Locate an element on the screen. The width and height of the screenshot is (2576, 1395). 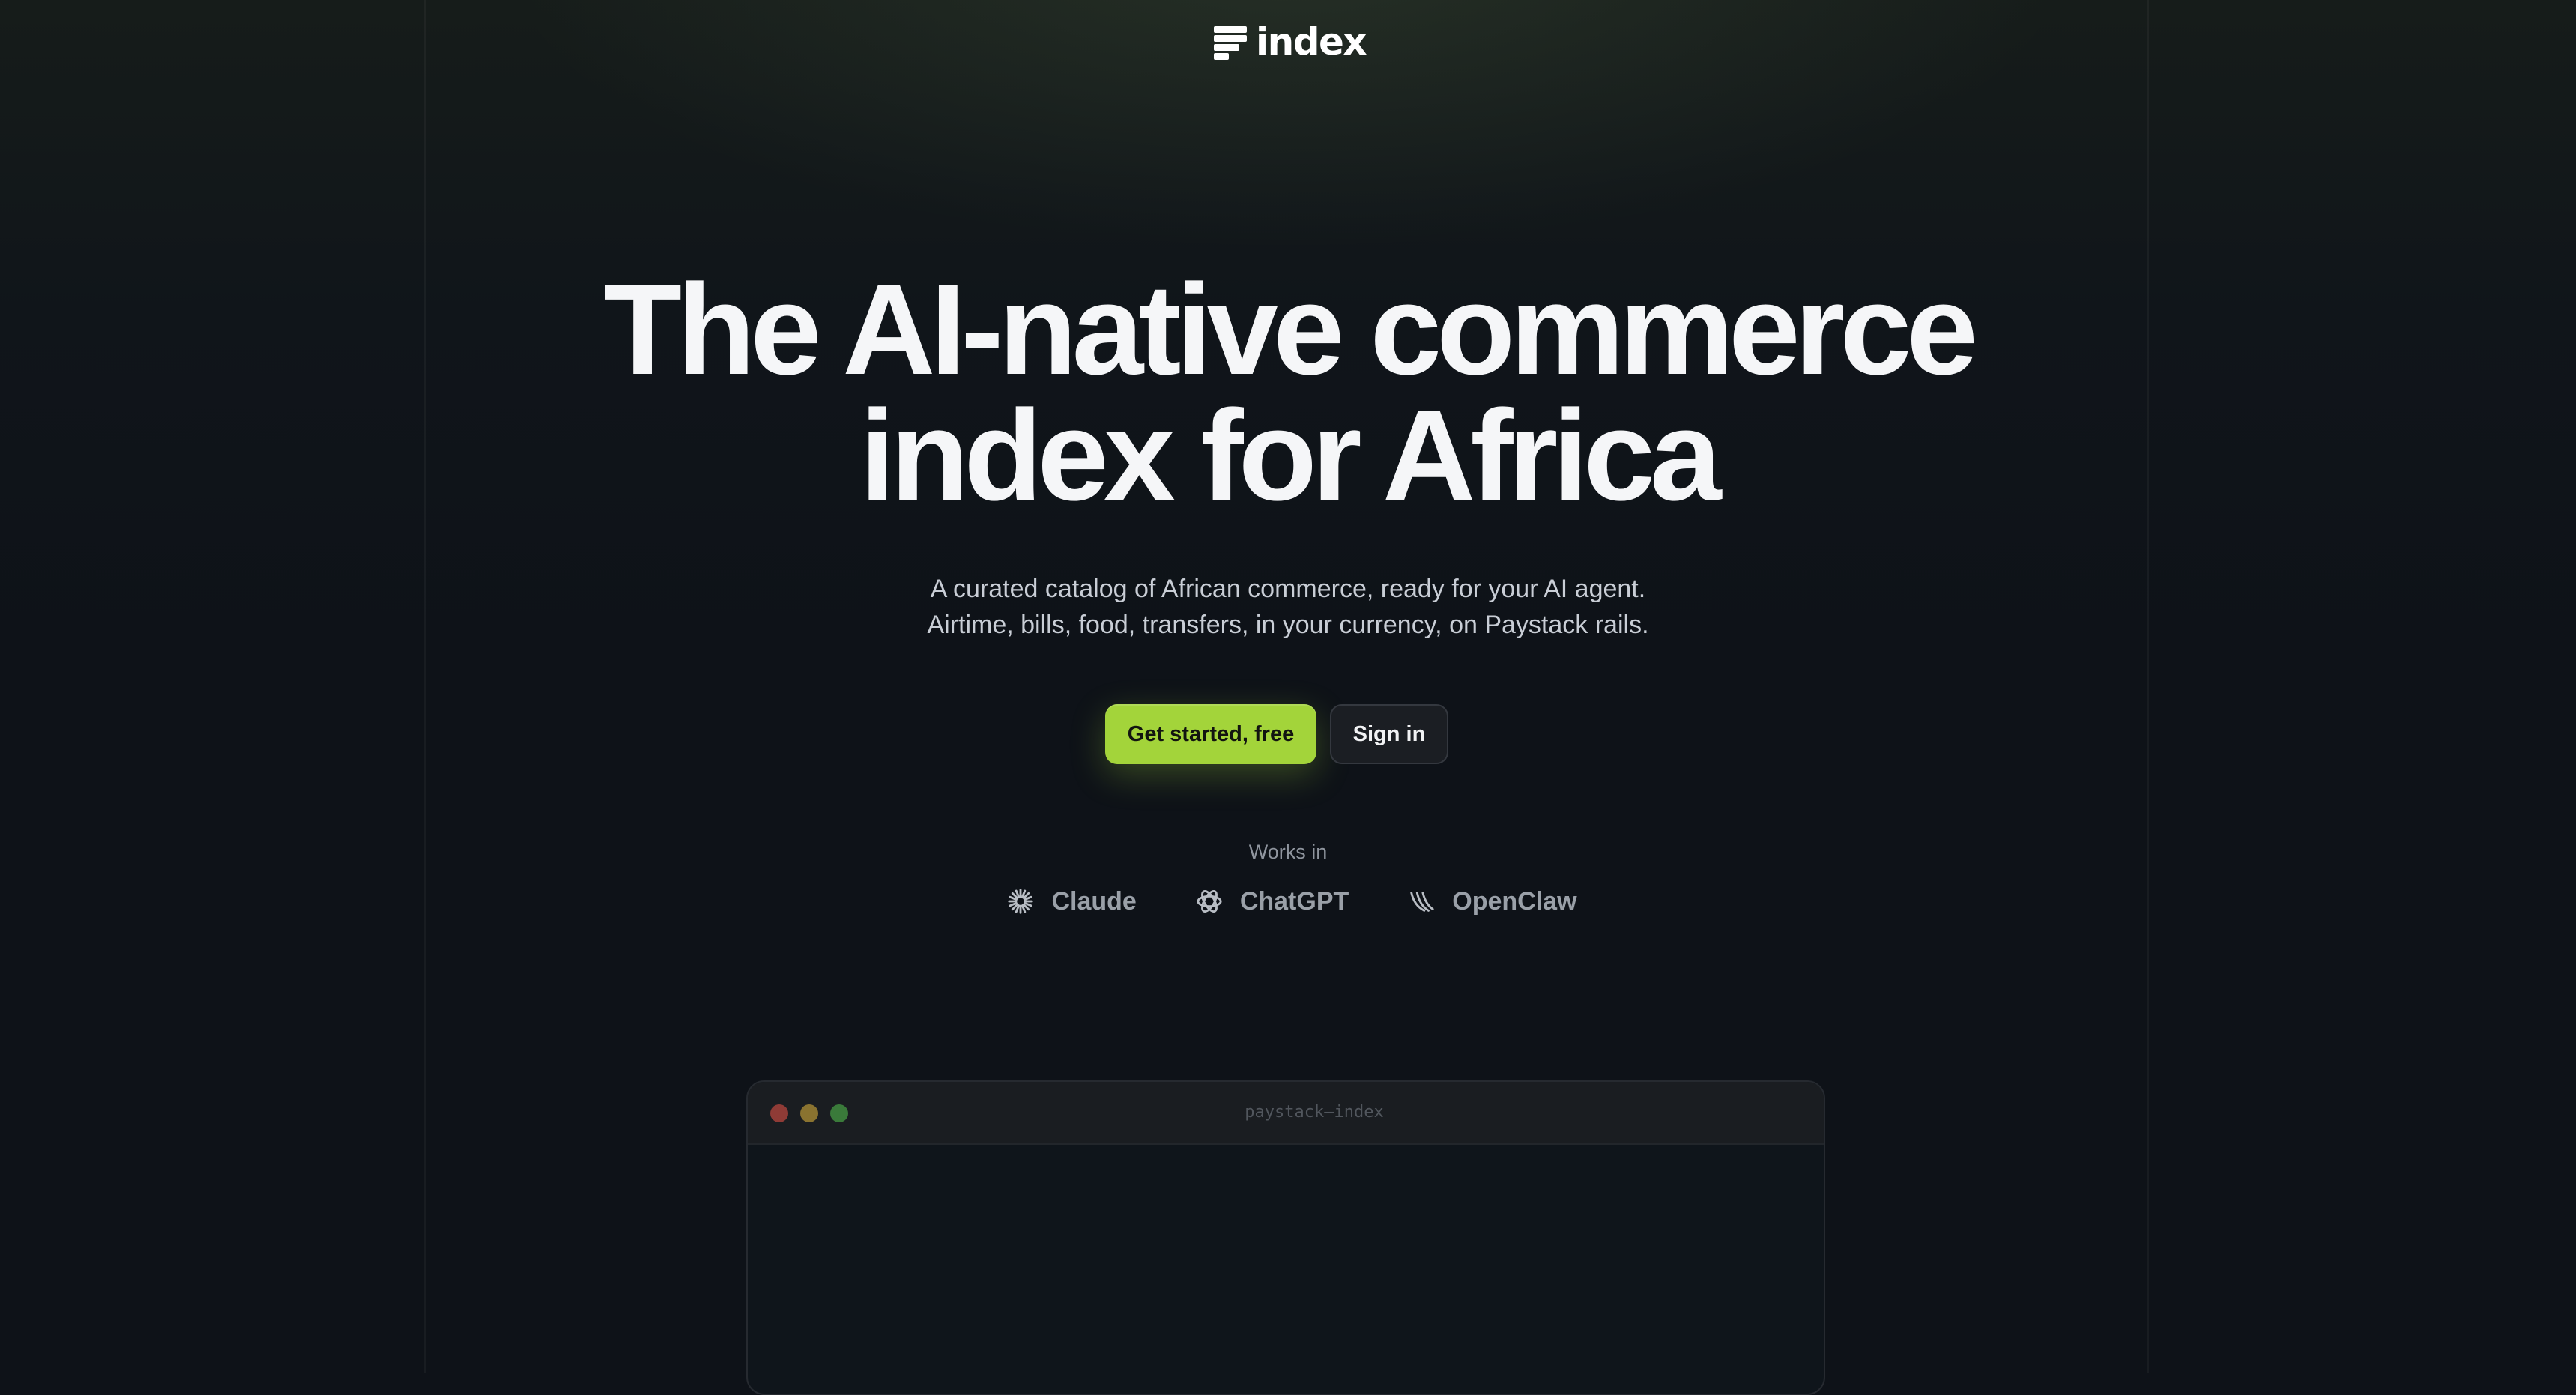
terminal-title: paystack—index is located at coordinates (1314, 1112).